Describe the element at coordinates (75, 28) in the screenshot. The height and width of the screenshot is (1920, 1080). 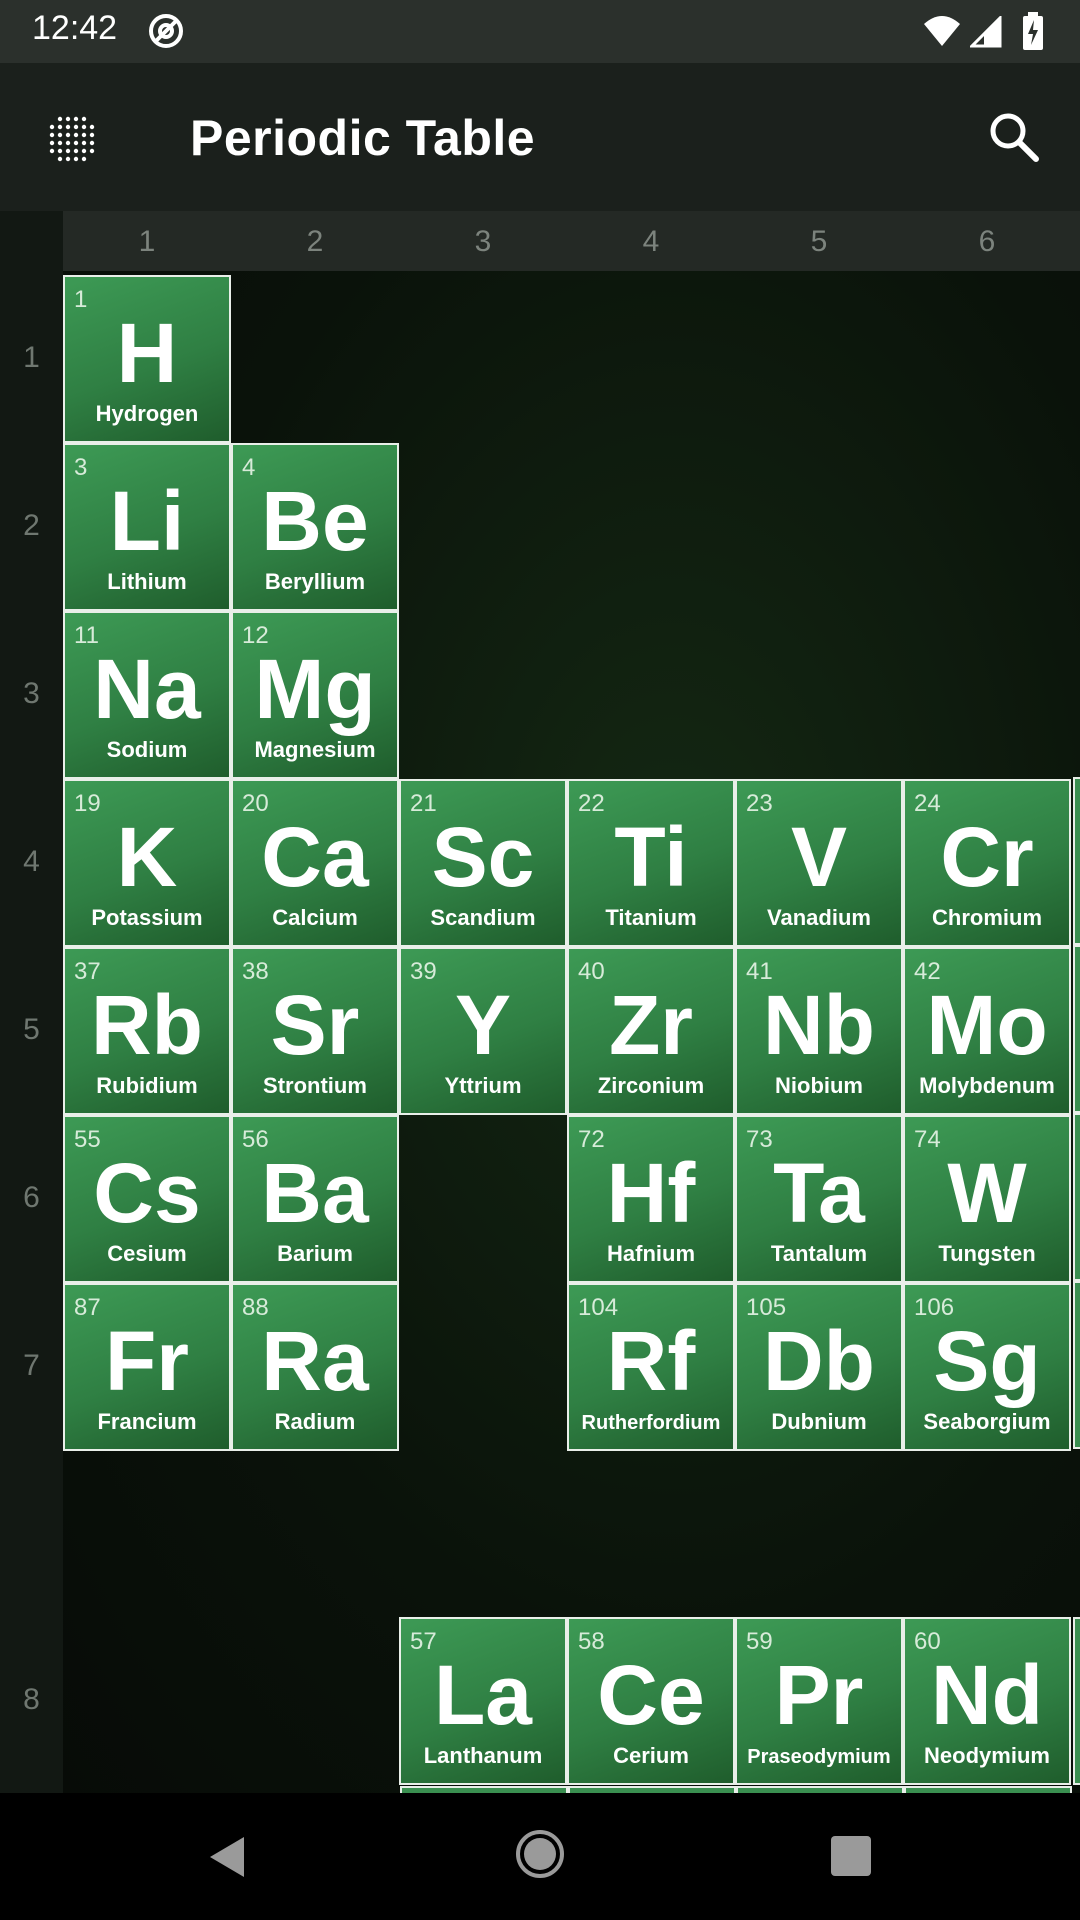
I see `status-time: 12:42` at that location.